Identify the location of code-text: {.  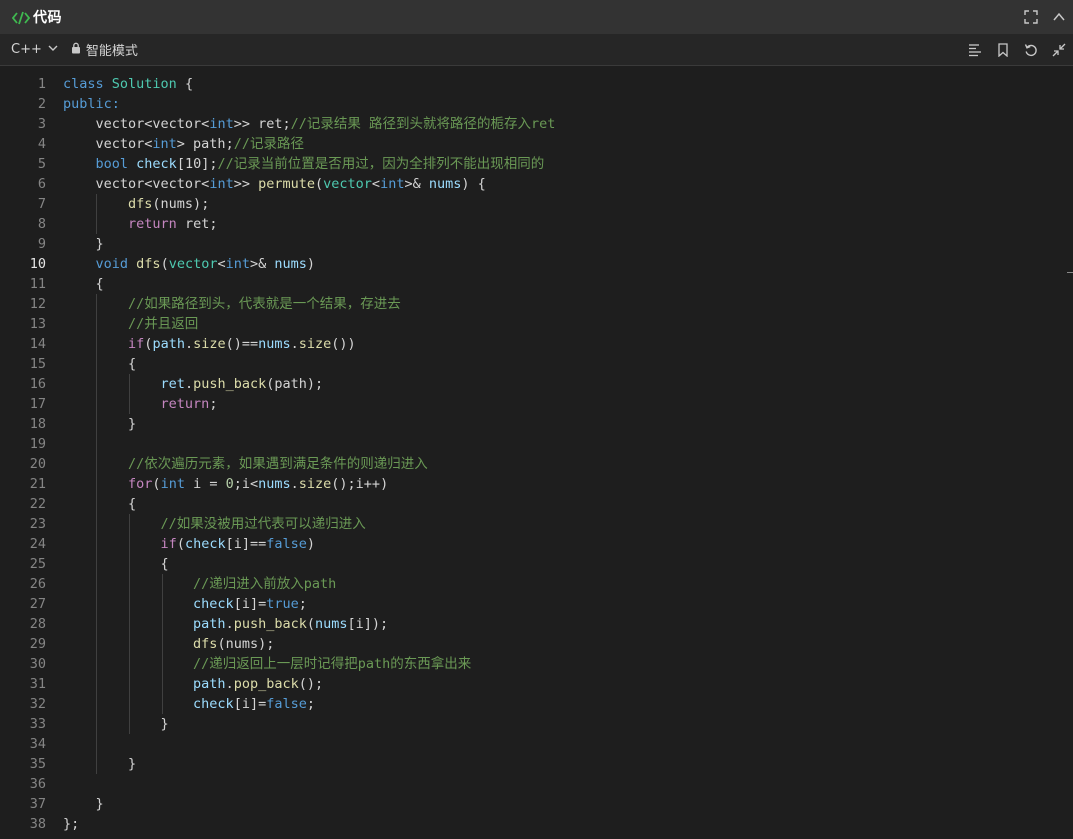
(99, 364).